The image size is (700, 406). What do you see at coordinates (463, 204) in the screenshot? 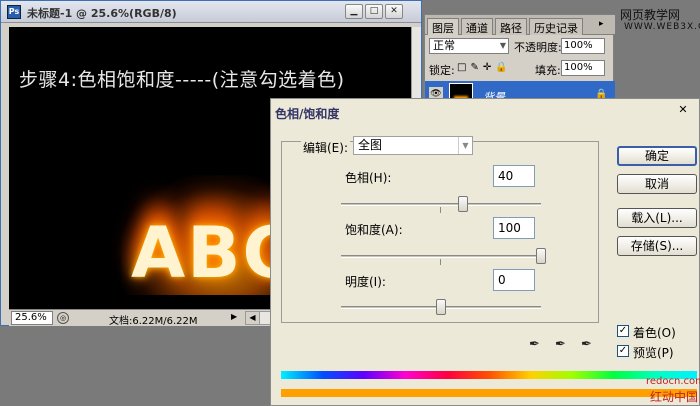
I see `hue-slider-thumb` at bounding box center [463, 204].